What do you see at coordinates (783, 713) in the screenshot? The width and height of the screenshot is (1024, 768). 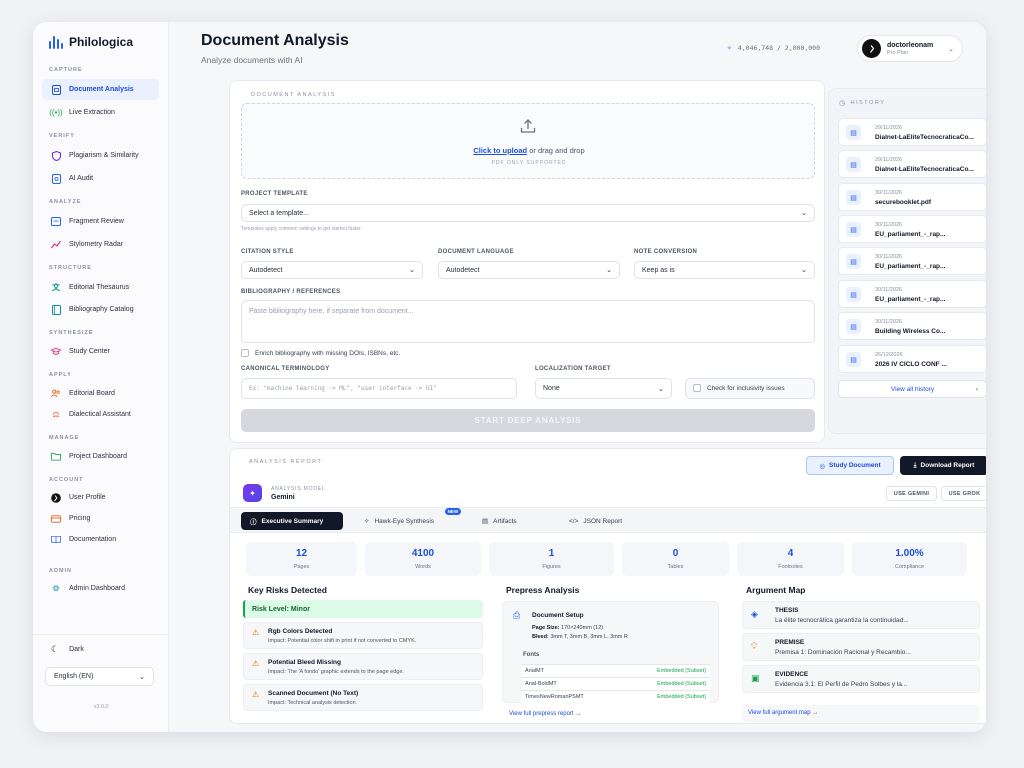 I see `view-argument-map-link: View full argument map →` at bounding box center [783, 713].